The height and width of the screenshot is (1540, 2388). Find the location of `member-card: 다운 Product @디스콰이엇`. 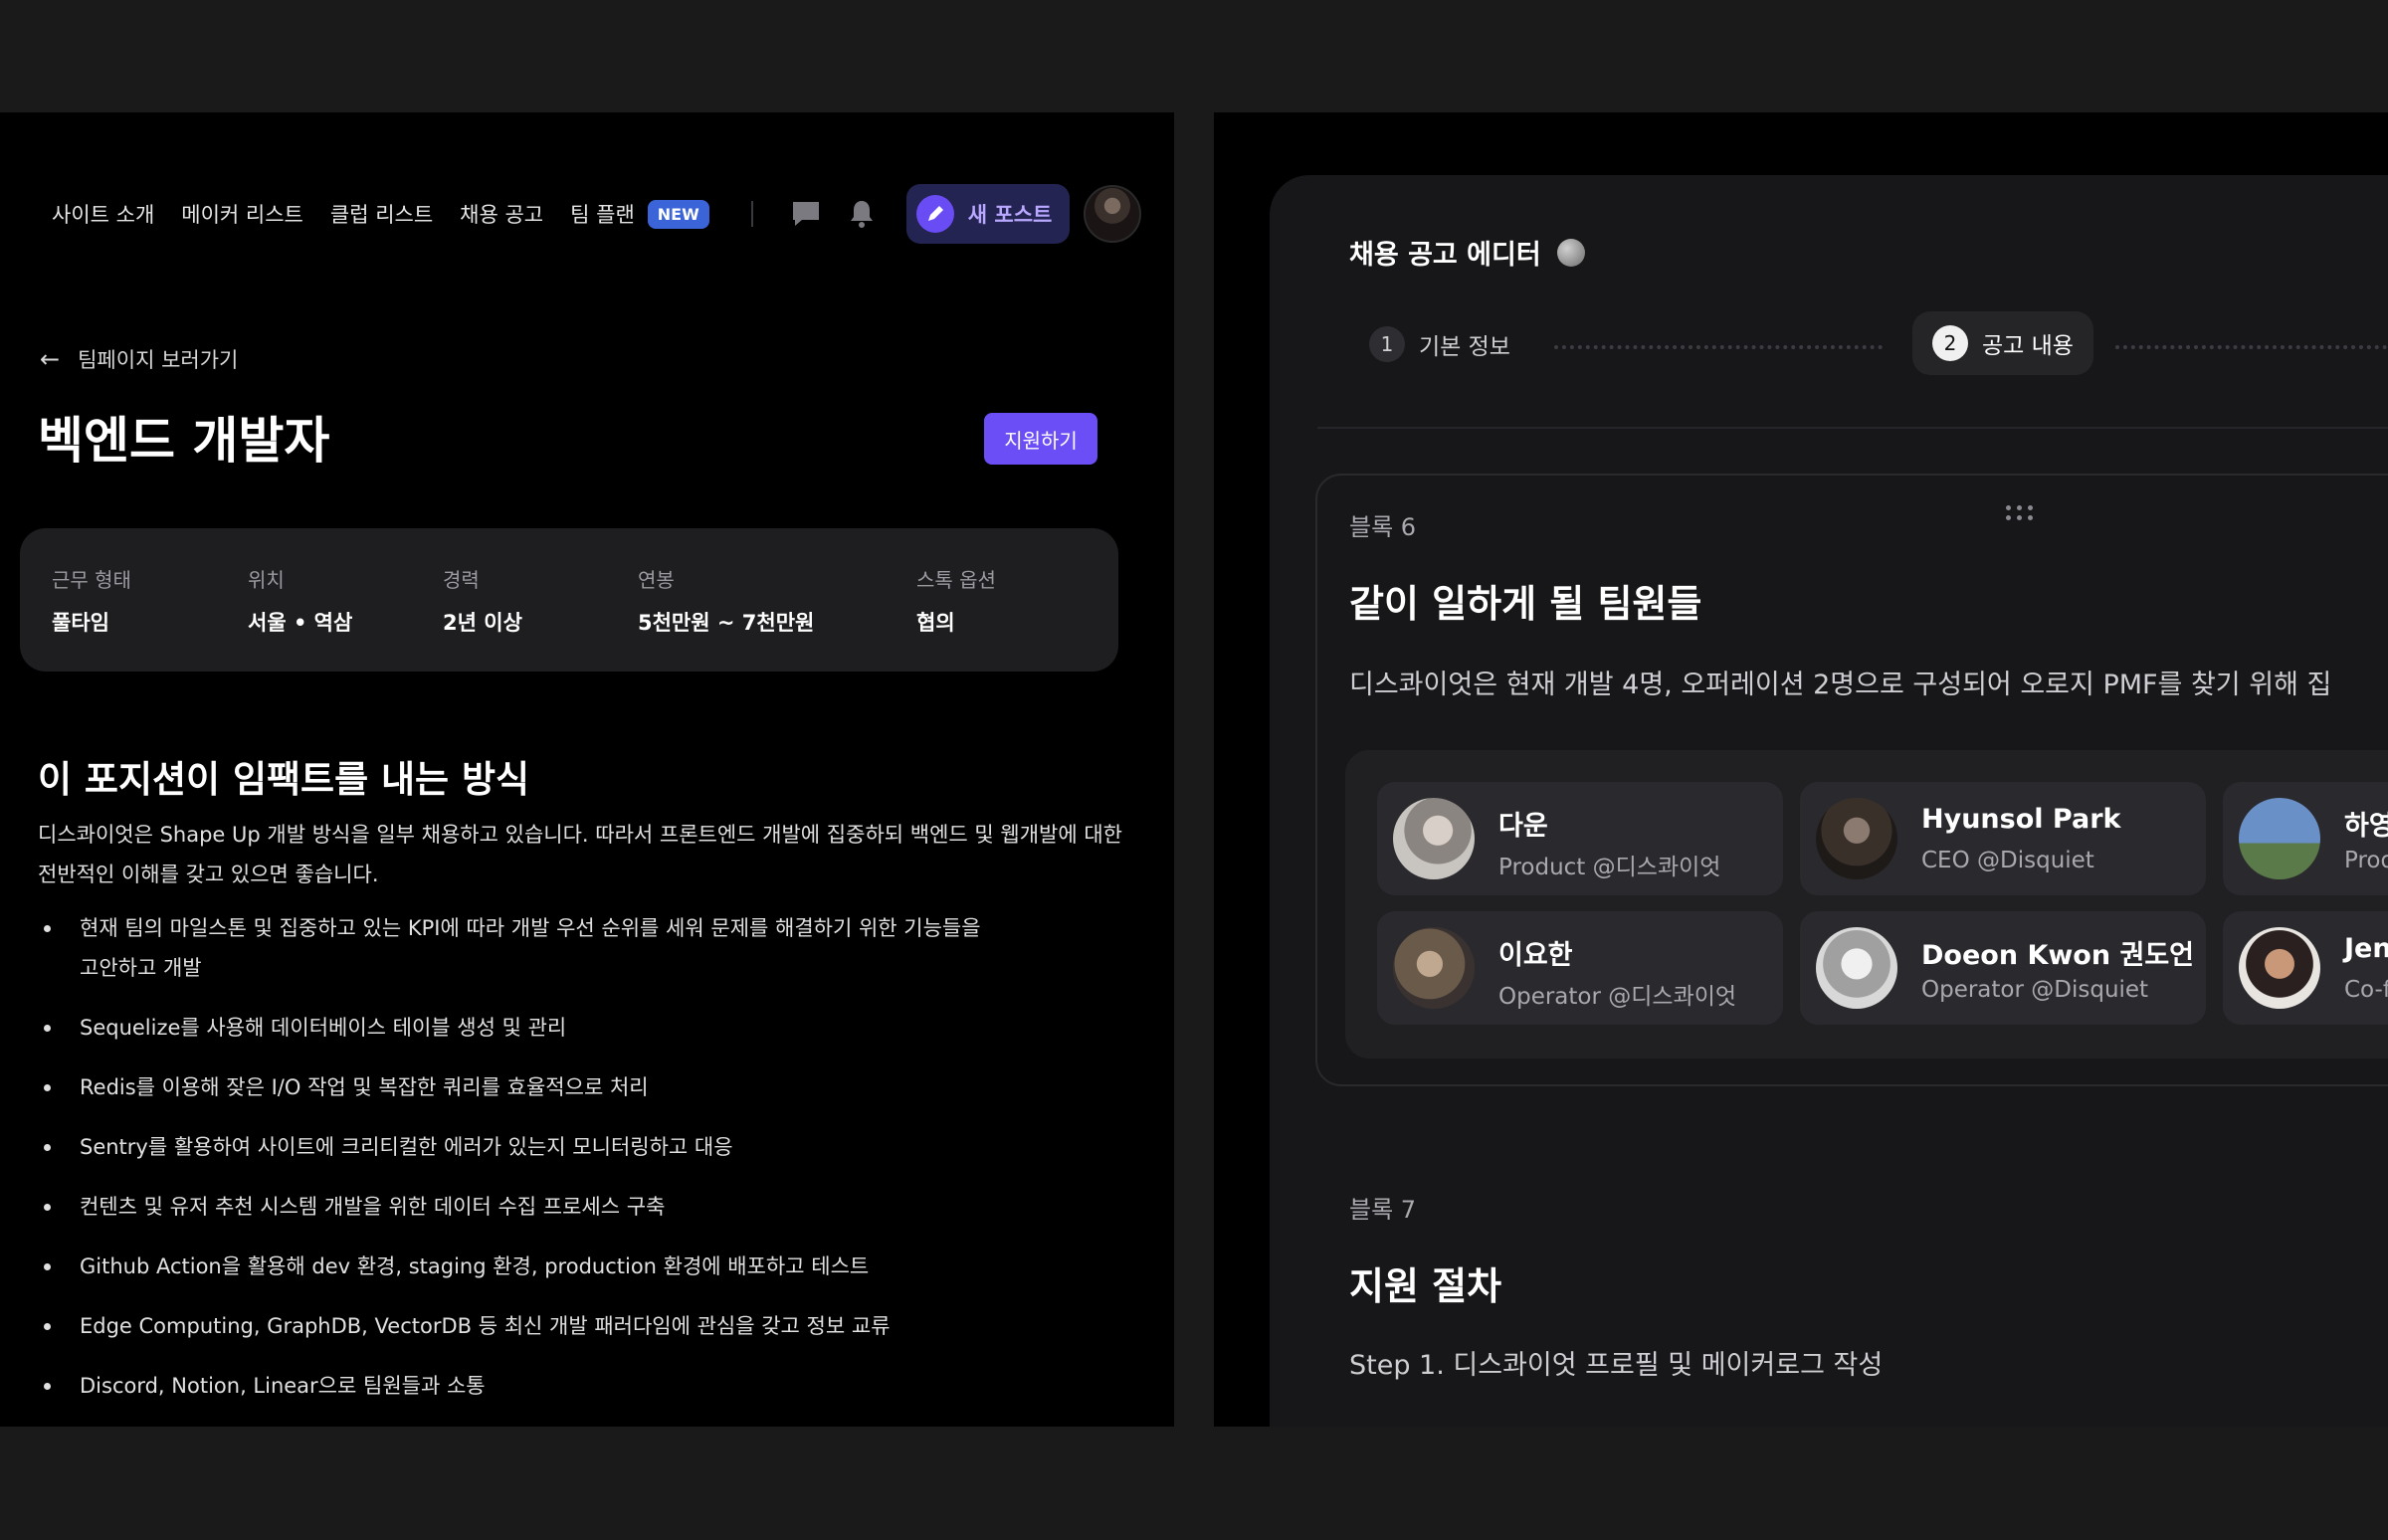

member-card: 다운 Product @디스콰이엇 is located at coordinates (1580, 838).